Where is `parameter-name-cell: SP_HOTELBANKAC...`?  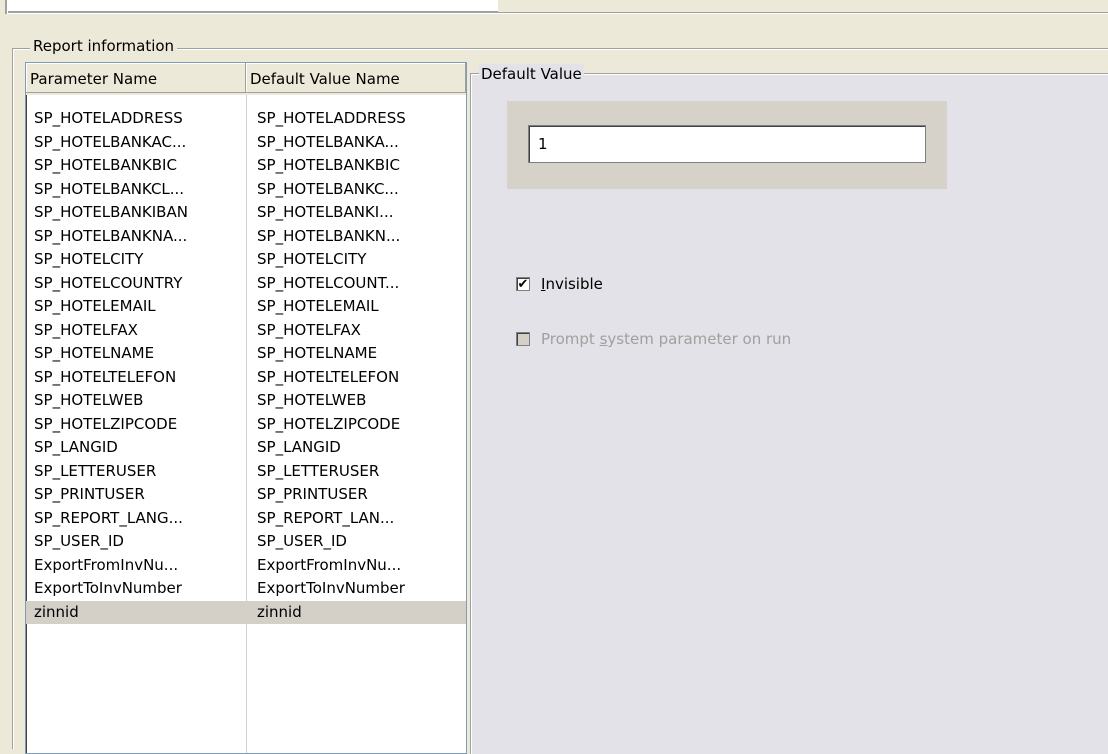 parameter-name-cell: SP_HOTELBANKAC... is located at coordinates (110, 141).